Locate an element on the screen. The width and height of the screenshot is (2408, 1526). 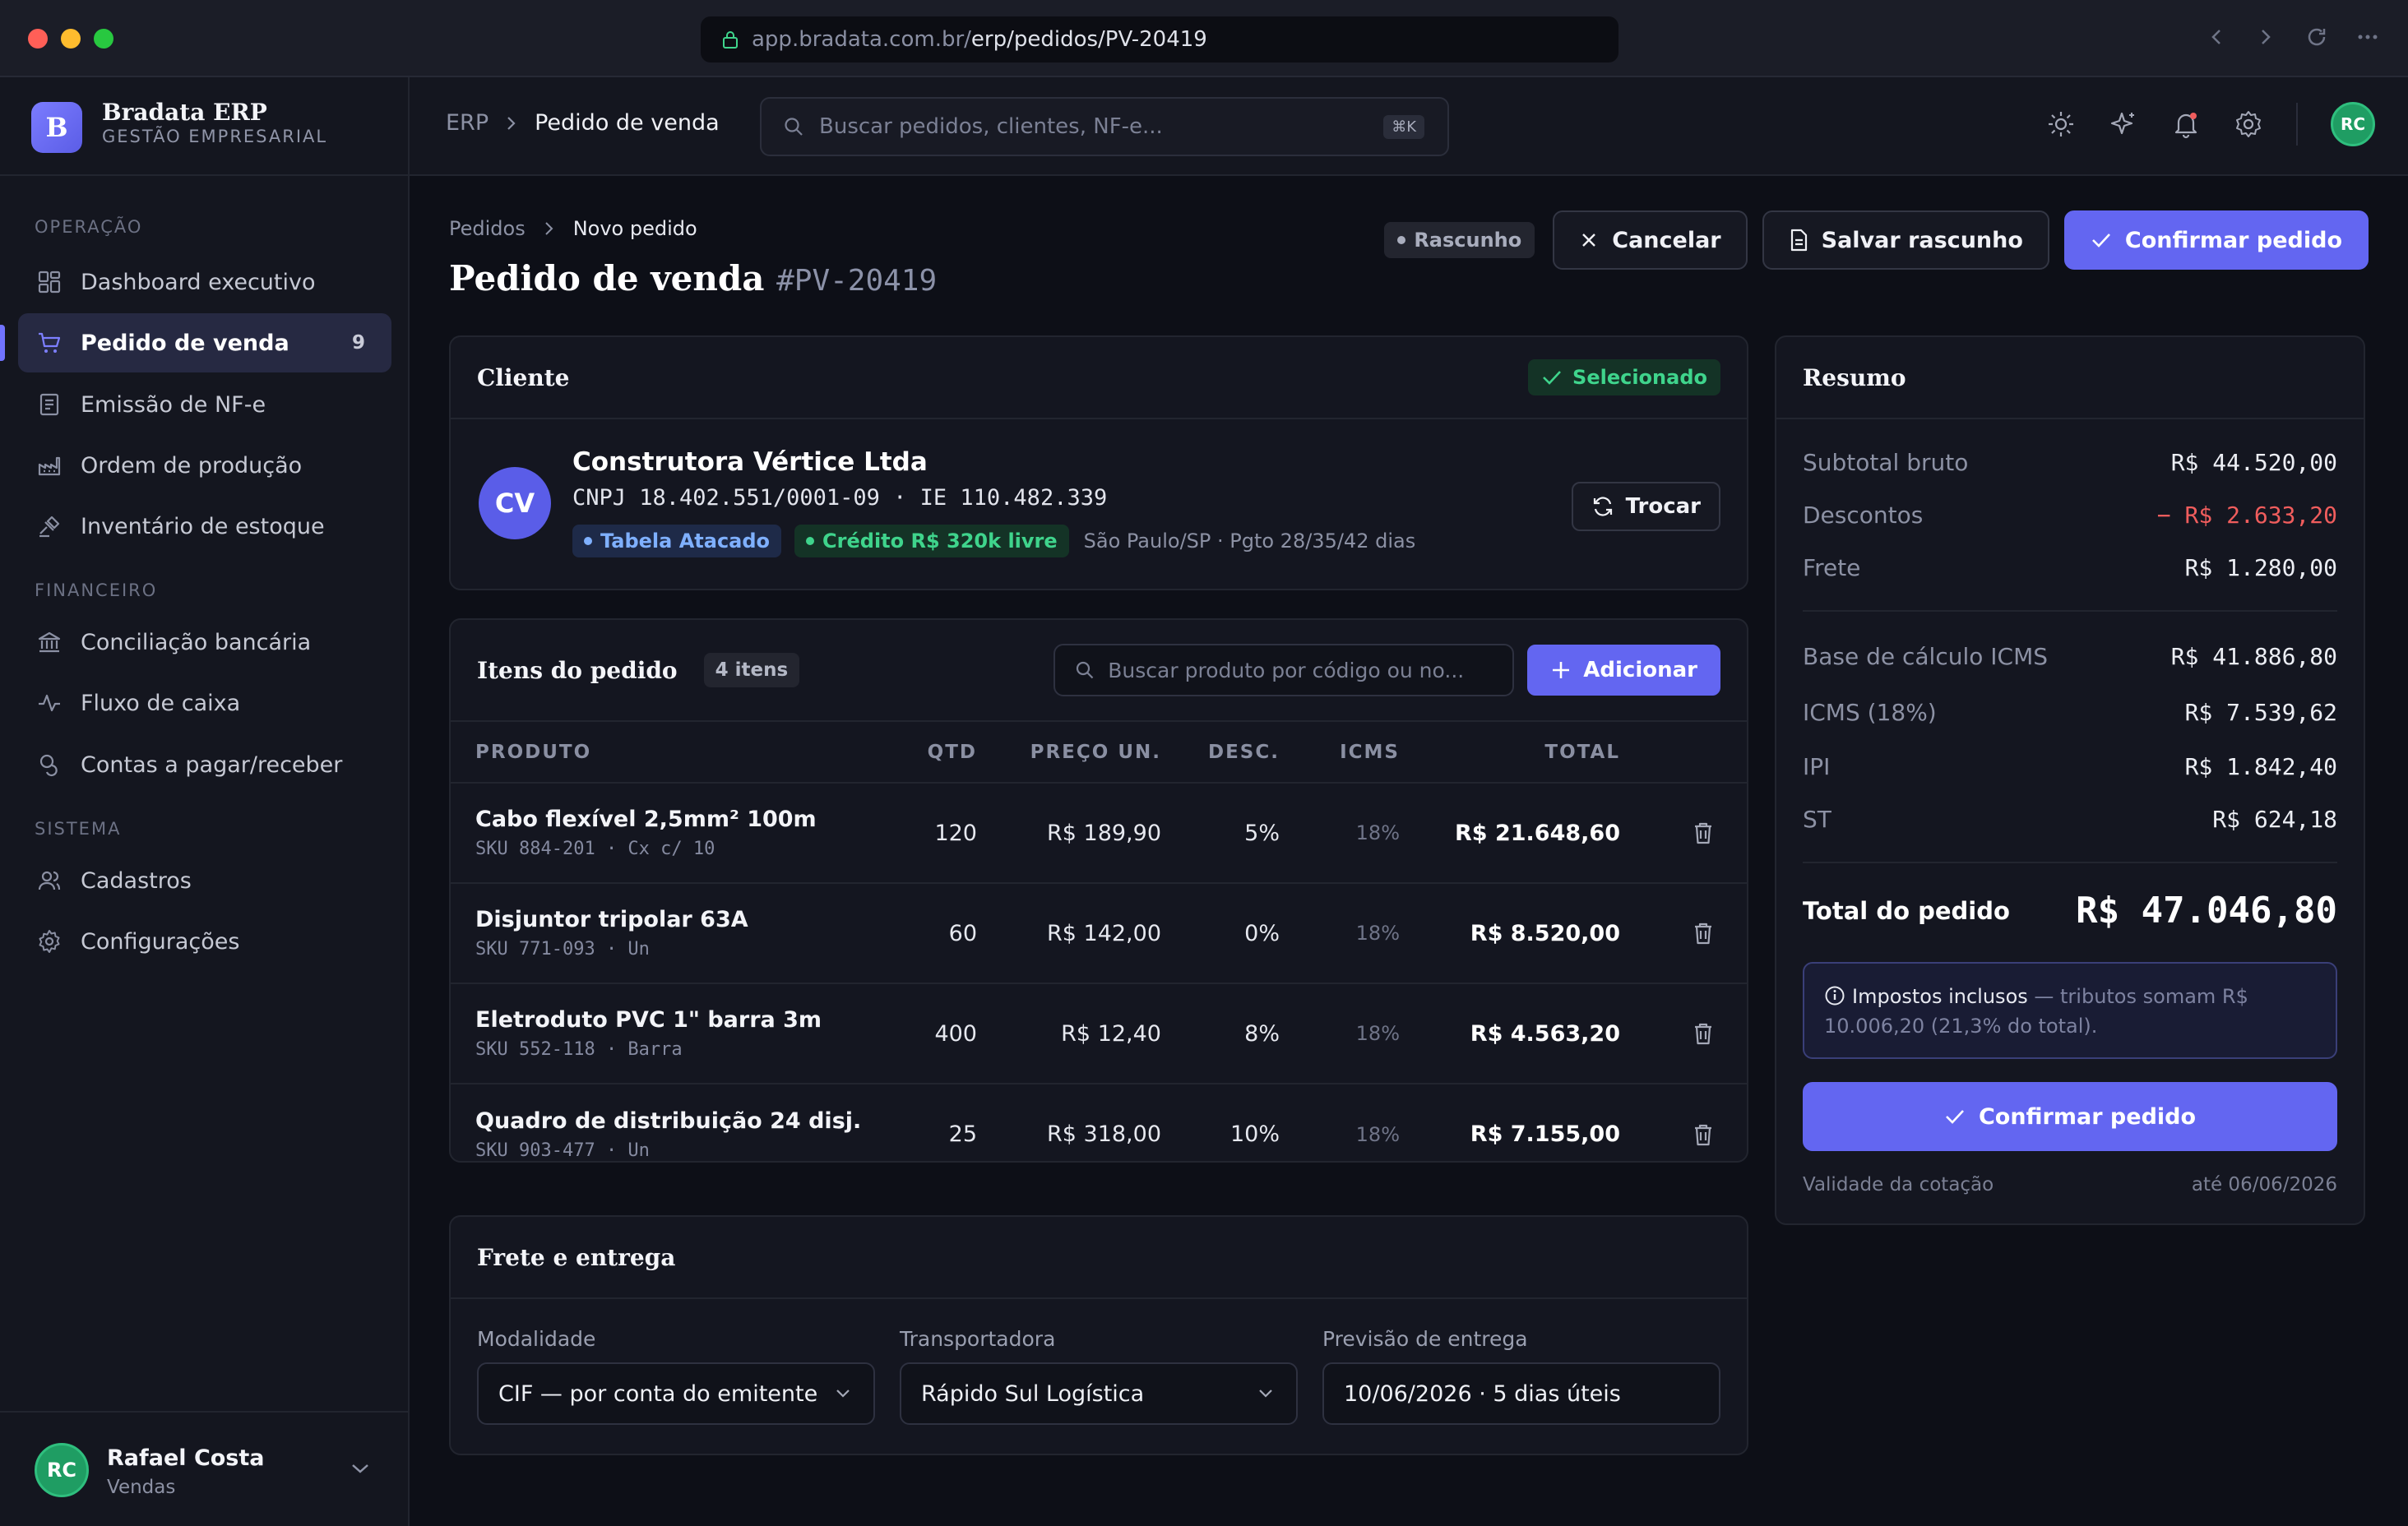
cancel-button: Cancelar is located at coordinates (1650, 240).